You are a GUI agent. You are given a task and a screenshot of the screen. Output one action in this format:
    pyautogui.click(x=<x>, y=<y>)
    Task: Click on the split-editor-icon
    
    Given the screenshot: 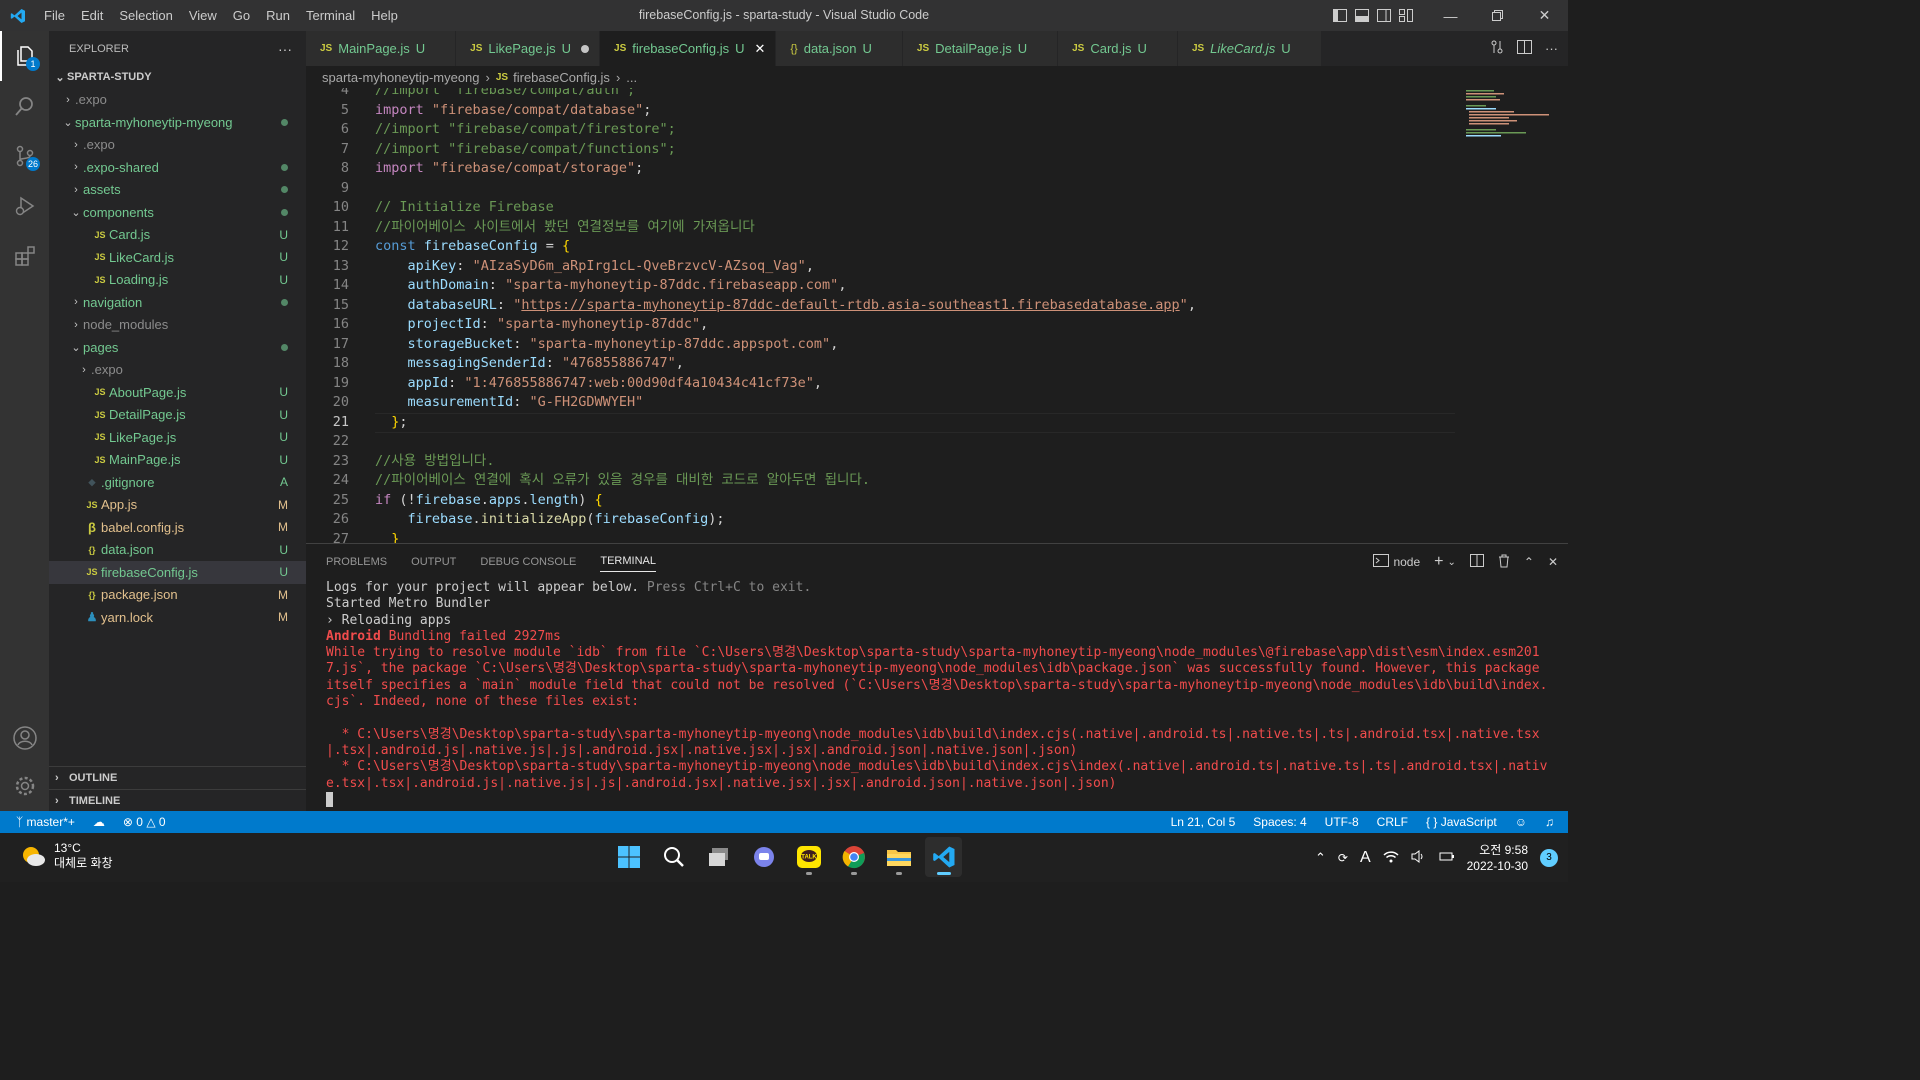 What is the action you would take?
    pyautogui.click(x=1525, y=48)
    